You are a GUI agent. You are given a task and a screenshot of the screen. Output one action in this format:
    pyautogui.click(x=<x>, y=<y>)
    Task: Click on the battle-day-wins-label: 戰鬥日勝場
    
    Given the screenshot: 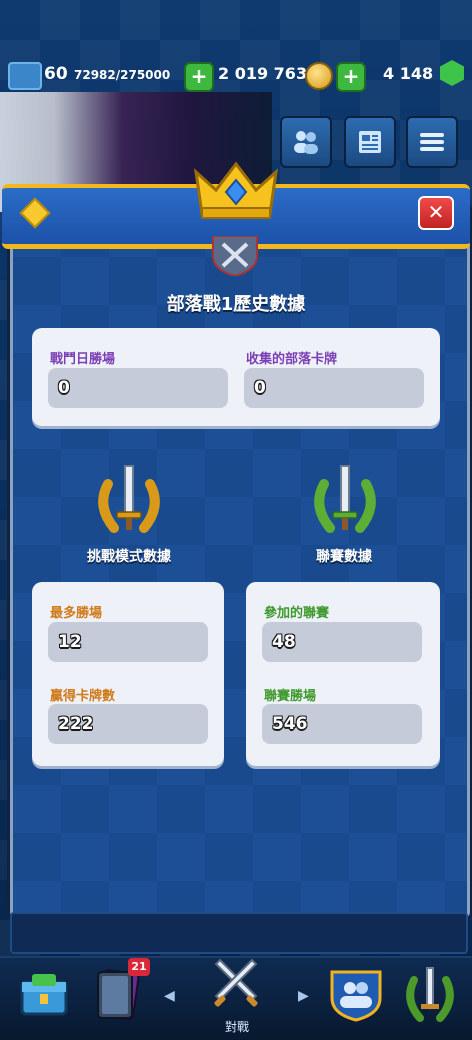 What is the action you would take?
    pyautogui.click(x=83, y=359)
    